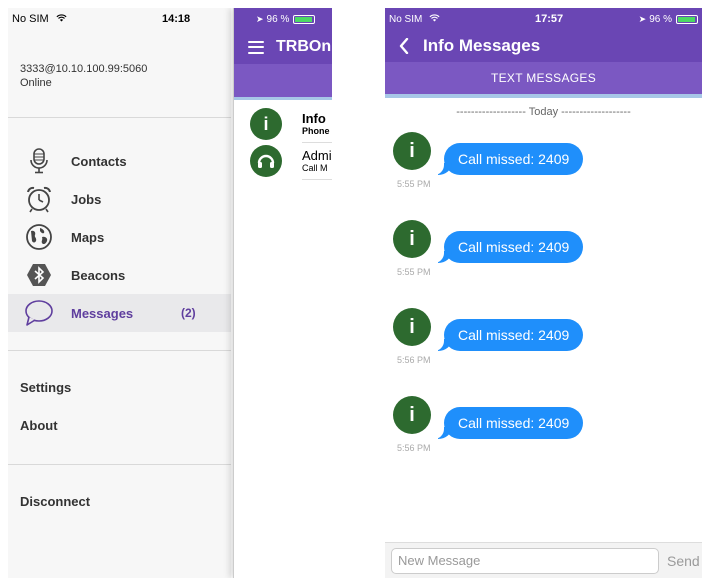 The height and width of the screenshot is (578, 702). What do you see at coordinates (549, 19) in the screenshot?
I see `clock: 17:57` at bounding box center [549, 19].